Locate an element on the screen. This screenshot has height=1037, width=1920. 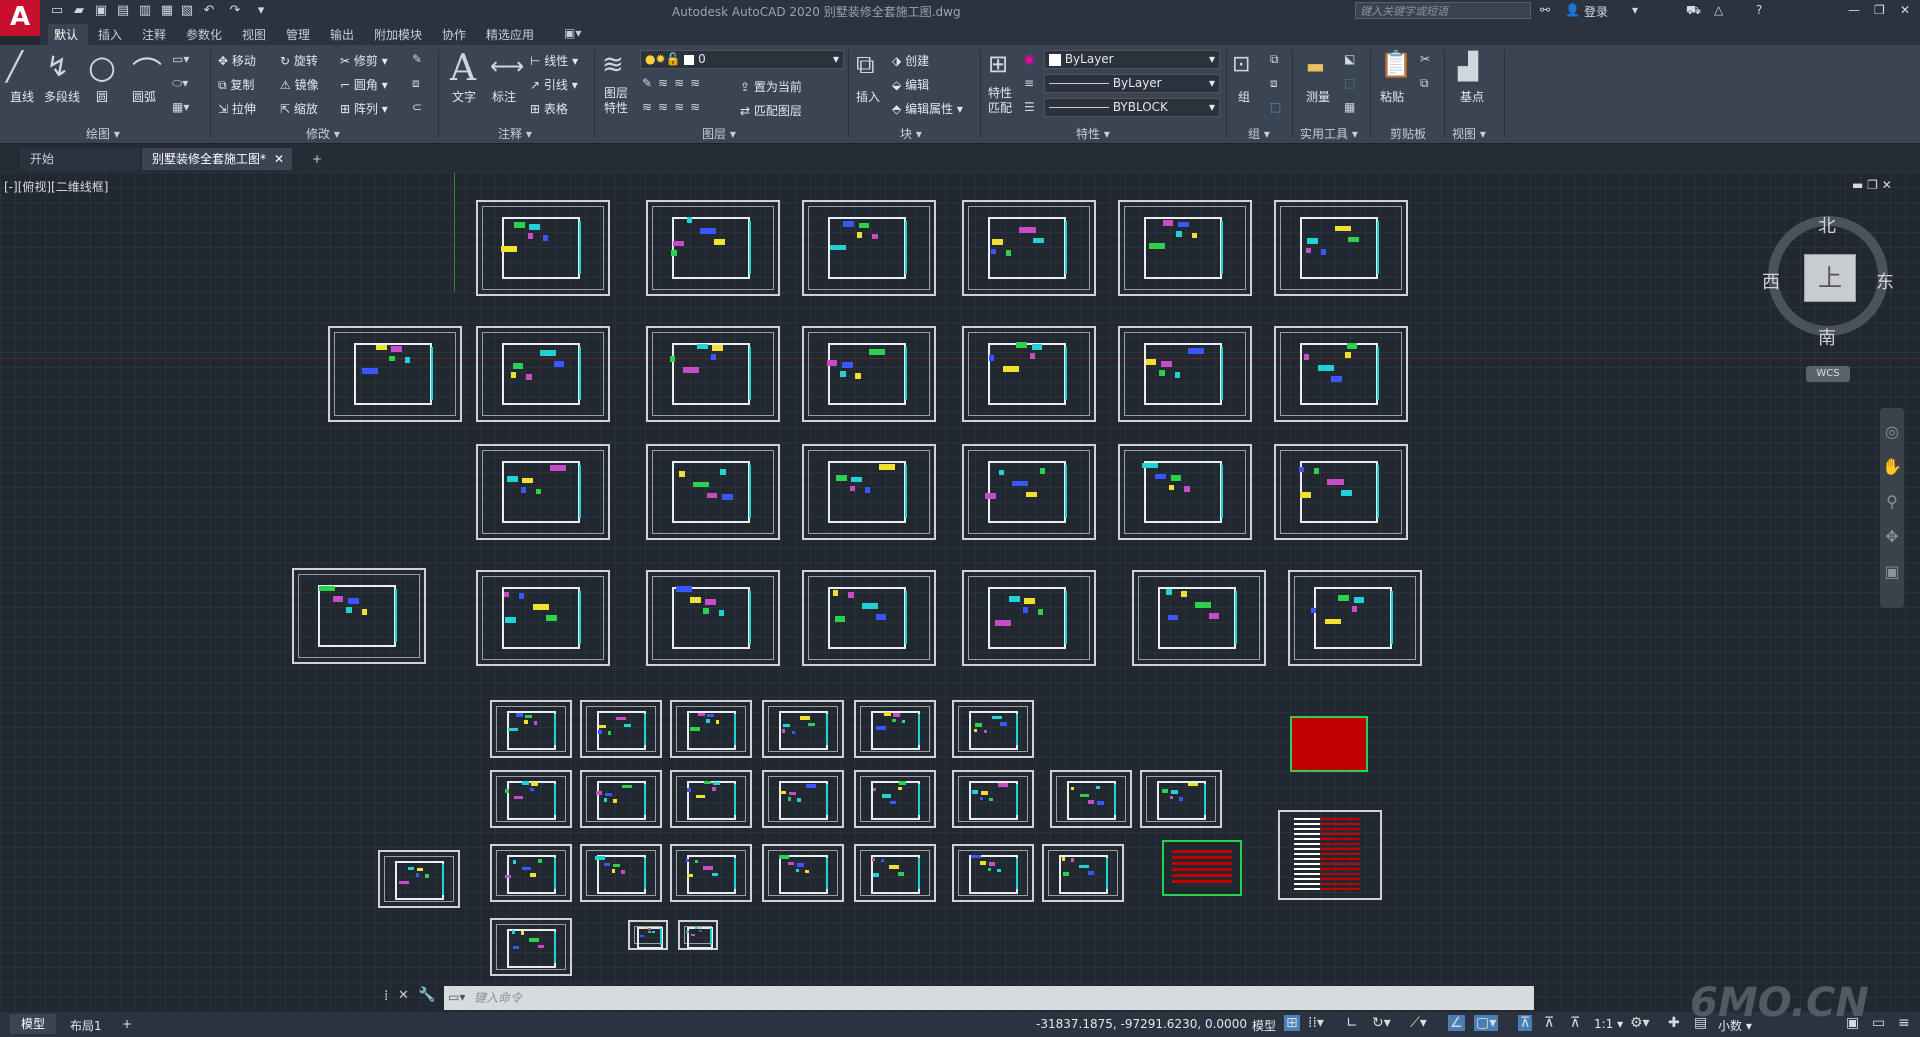
steering-wheel-icon: ◎ is located at coordinates (1892, 431).